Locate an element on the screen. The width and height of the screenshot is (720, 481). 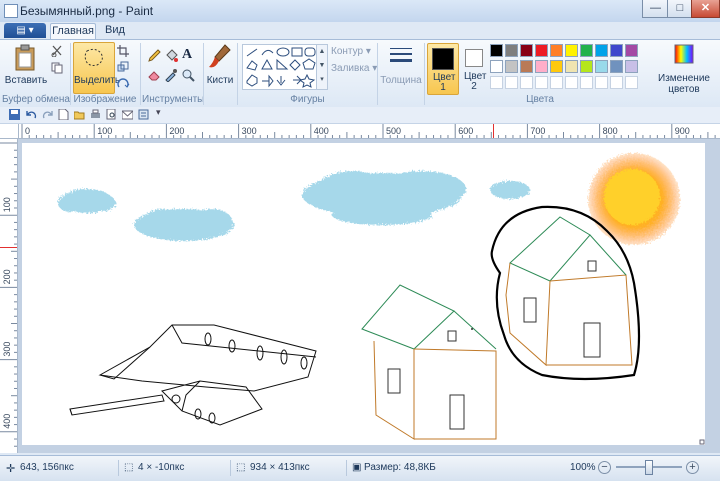
zoom-level: 100% is located at coordinates (583, 467).